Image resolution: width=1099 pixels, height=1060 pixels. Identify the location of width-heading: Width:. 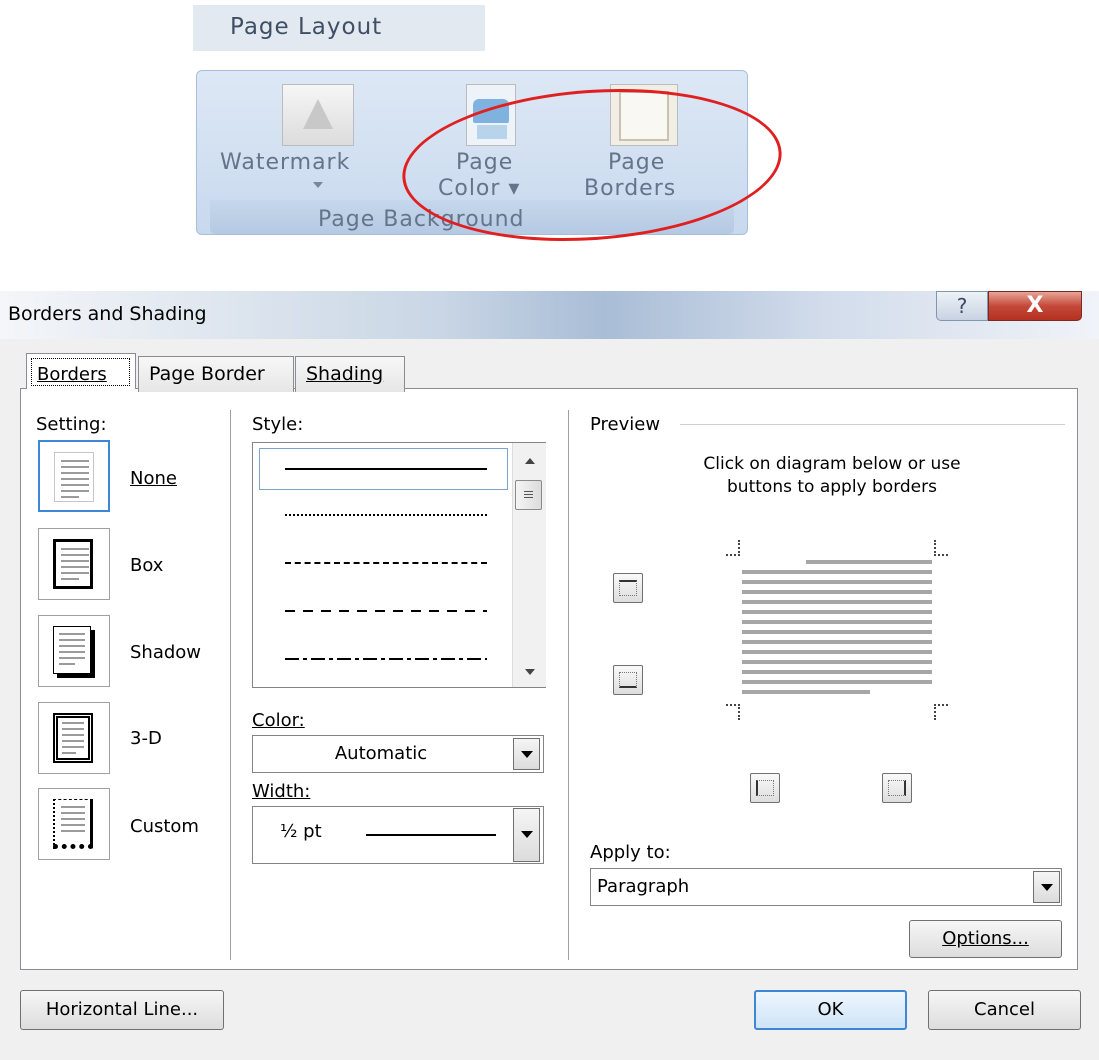
(281, 791).